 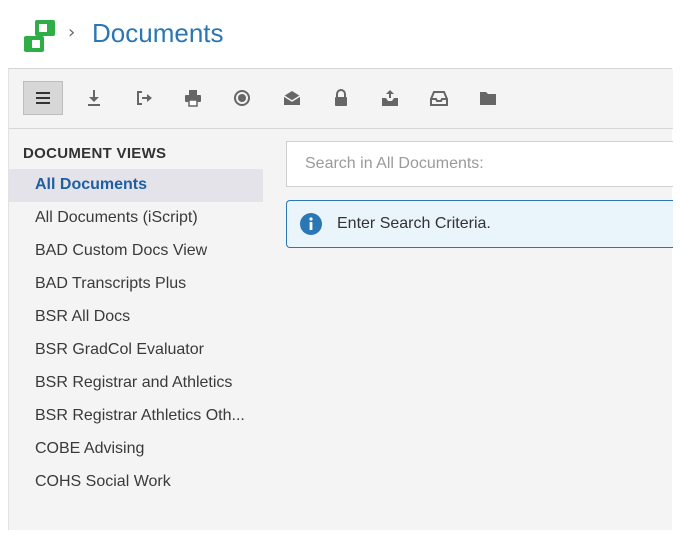 I want to click on sidebar-item-bsr-gradcol-evaluator: BSR GradCol Evaluator, so click(x=136, y=350).